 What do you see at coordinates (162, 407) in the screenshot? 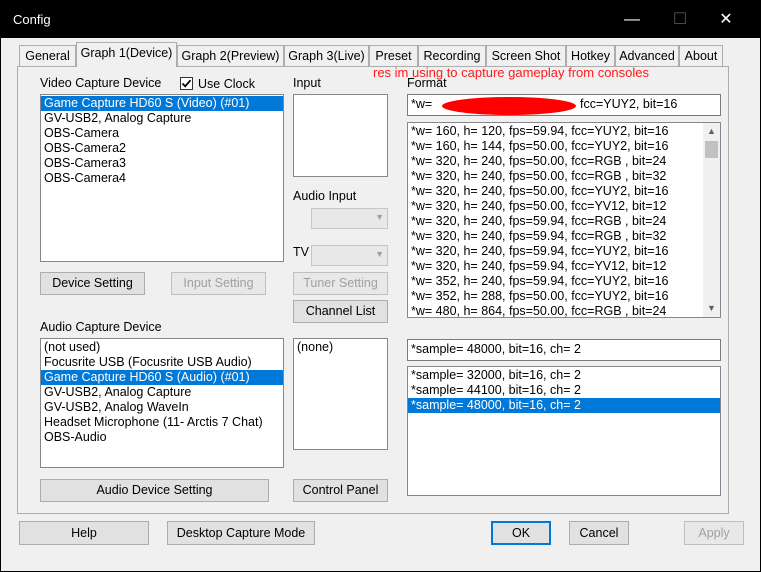
I see `list-item: GV-USB2, Analog WaveIn` at bounding box center [162, 407].